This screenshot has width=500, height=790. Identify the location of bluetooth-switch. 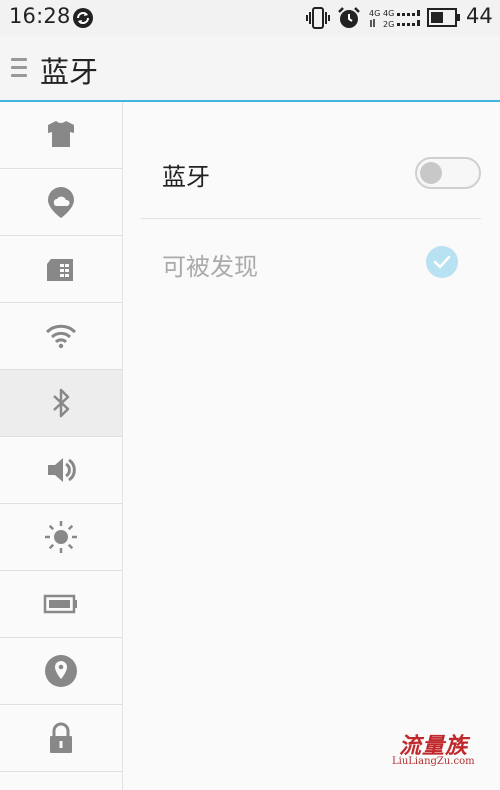
(448, 173).